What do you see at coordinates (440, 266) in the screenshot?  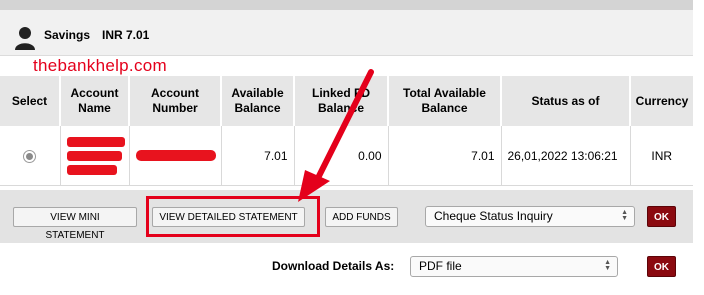 I see `download-format-select-value: PDF file` at bounding box center [440, 266].